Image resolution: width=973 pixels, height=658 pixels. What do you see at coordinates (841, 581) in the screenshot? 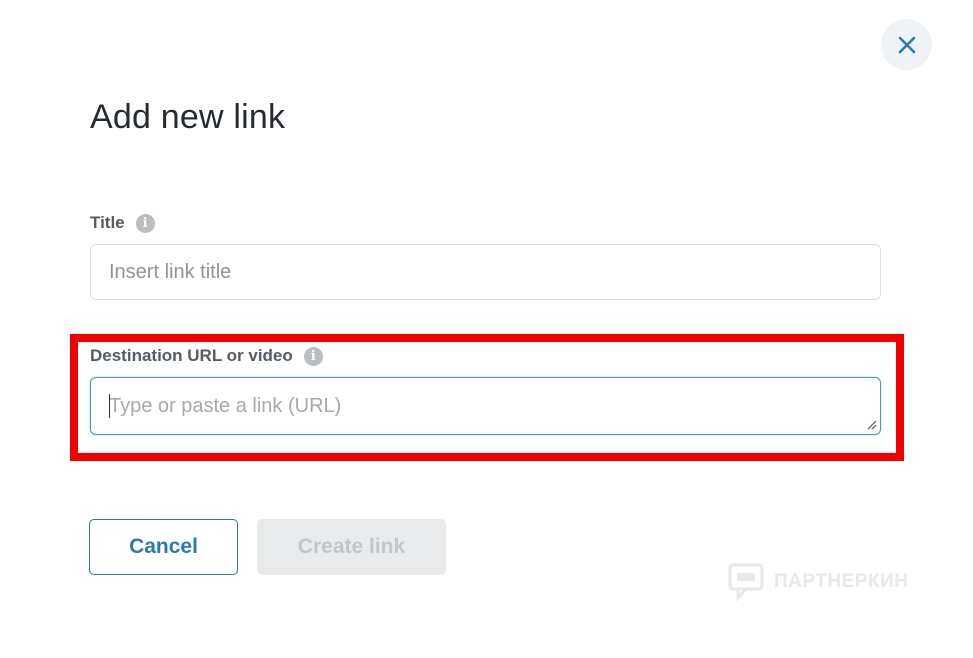
I see `watermark-text: ПАРТНЕРКИН` at bounding box center [841, 581].